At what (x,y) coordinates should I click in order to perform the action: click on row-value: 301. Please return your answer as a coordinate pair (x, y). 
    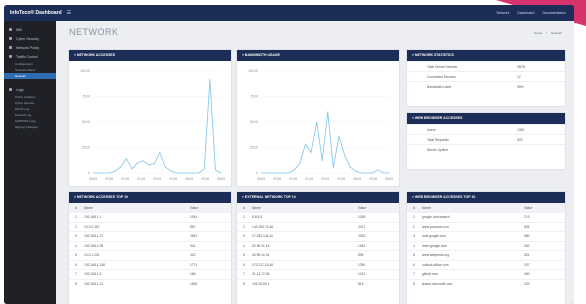
    Looking at the image, I should click on (544, 255).